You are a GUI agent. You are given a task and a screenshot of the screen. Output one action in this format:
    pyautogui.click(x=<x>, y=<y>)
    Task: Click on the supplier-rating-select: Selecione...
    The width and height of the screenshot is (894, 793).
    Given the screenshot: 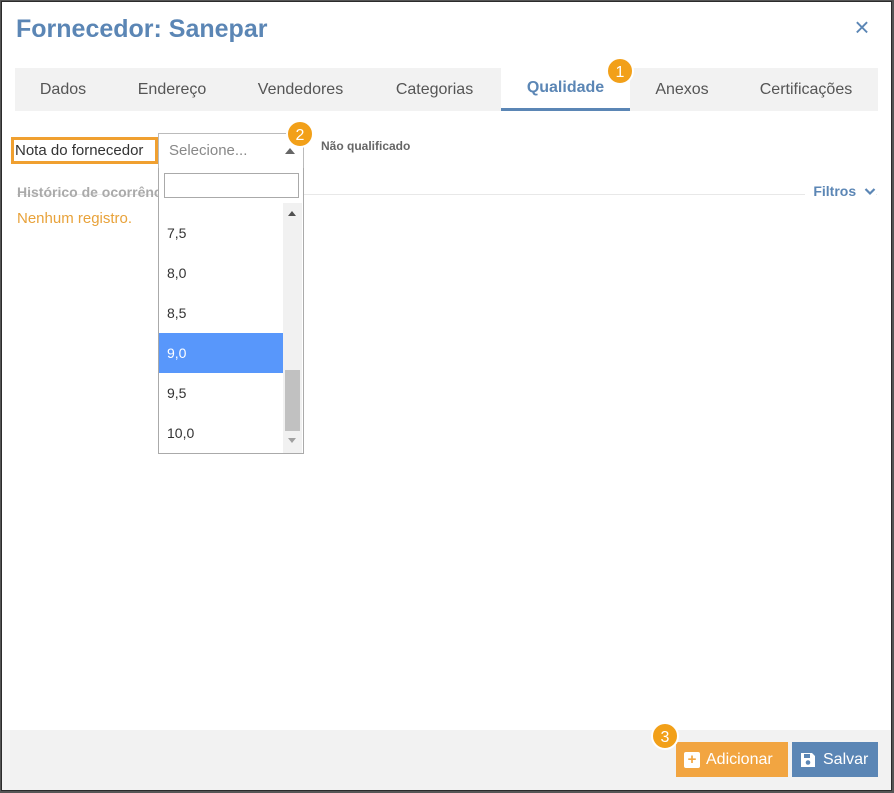 What is the action you would take?
    pyautogui.click(x=231, y=151)
    